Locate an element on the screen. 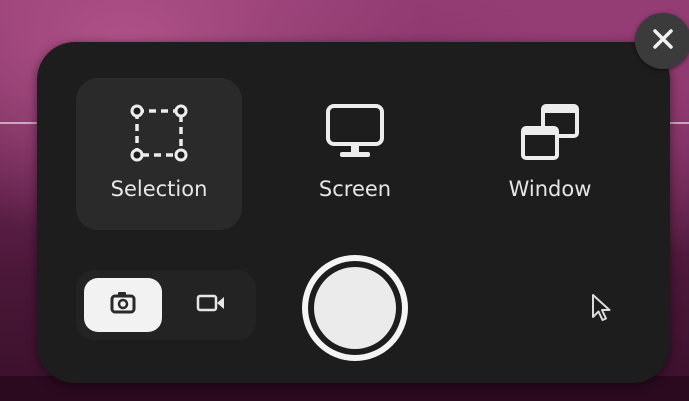 The width and height of the screenshot is (689, 401). show-pointer-button is located at coordinates (601, 310).